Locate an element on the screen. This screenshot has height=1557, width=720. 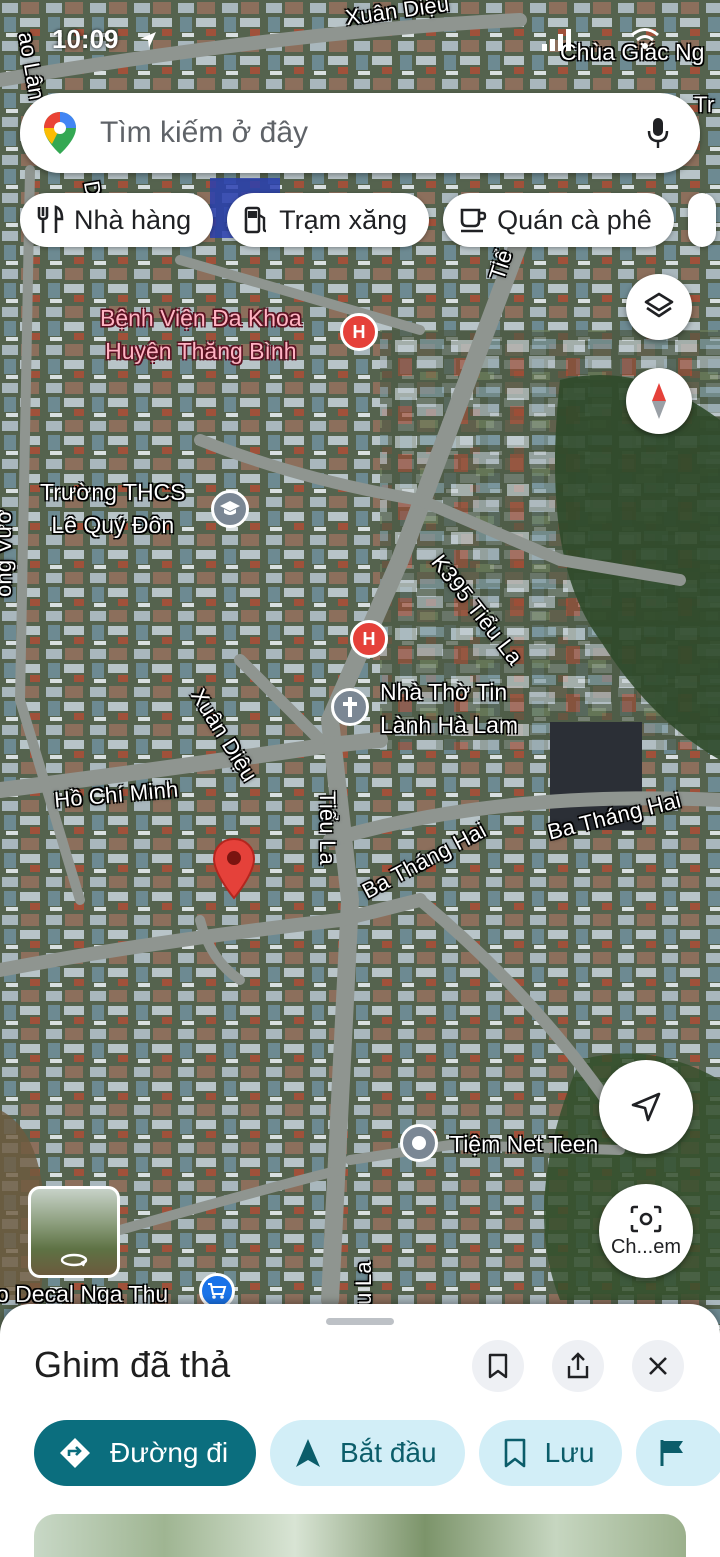
street-view-thumbnail is located at coordinates (74, 1232).